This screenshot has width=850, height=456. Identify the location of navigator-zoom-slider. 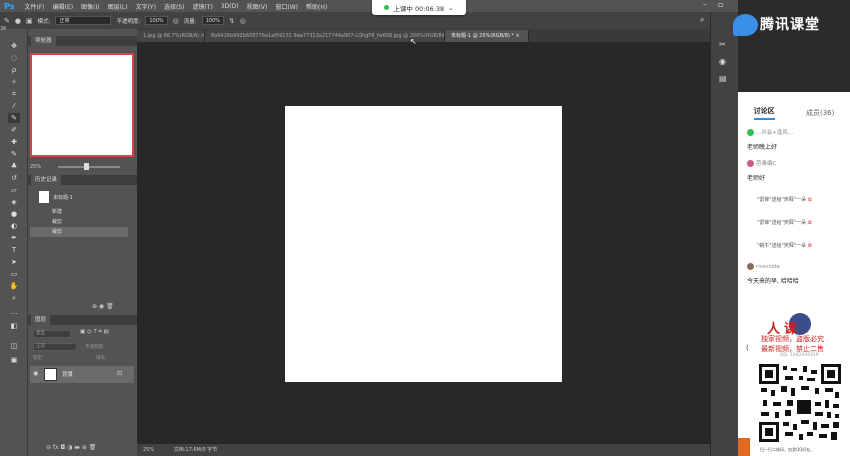
(89, 167).